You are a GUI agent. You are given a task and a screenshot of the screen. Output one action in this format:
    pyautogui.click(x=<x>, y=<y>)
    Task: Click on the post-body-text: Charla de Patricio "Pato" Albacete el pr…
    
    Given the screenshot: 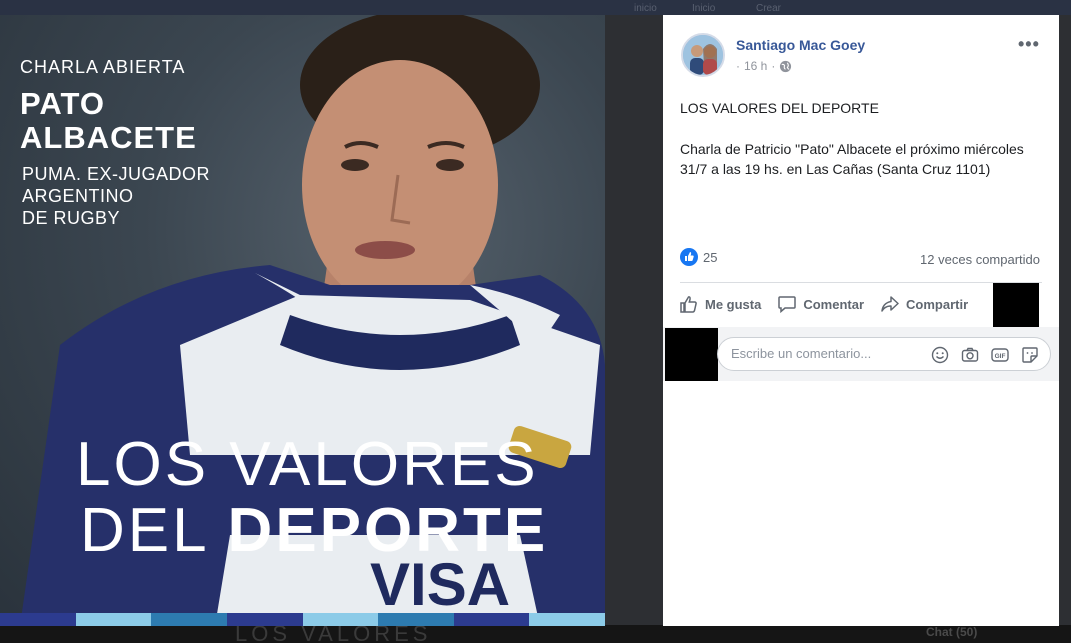 What is the action you would take?
    pyautogui.click(x=852, y=159)
    